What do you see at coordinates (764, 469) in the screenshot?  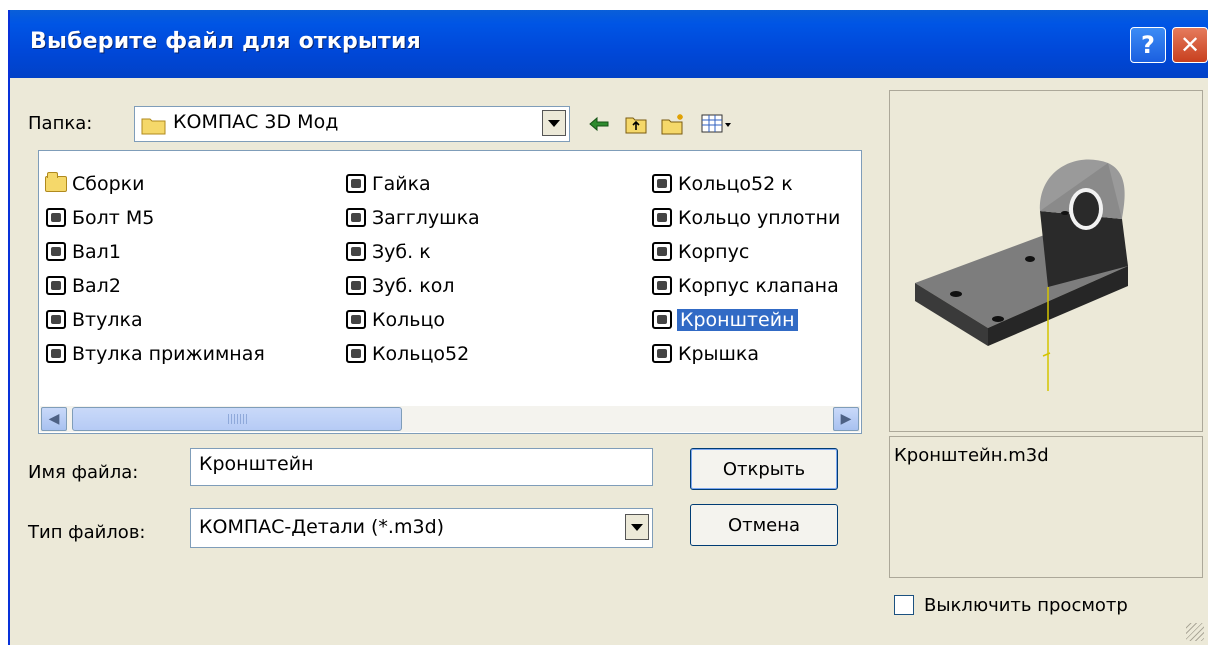 I see `open-button: Открыть` at bounding box center [764, 469].